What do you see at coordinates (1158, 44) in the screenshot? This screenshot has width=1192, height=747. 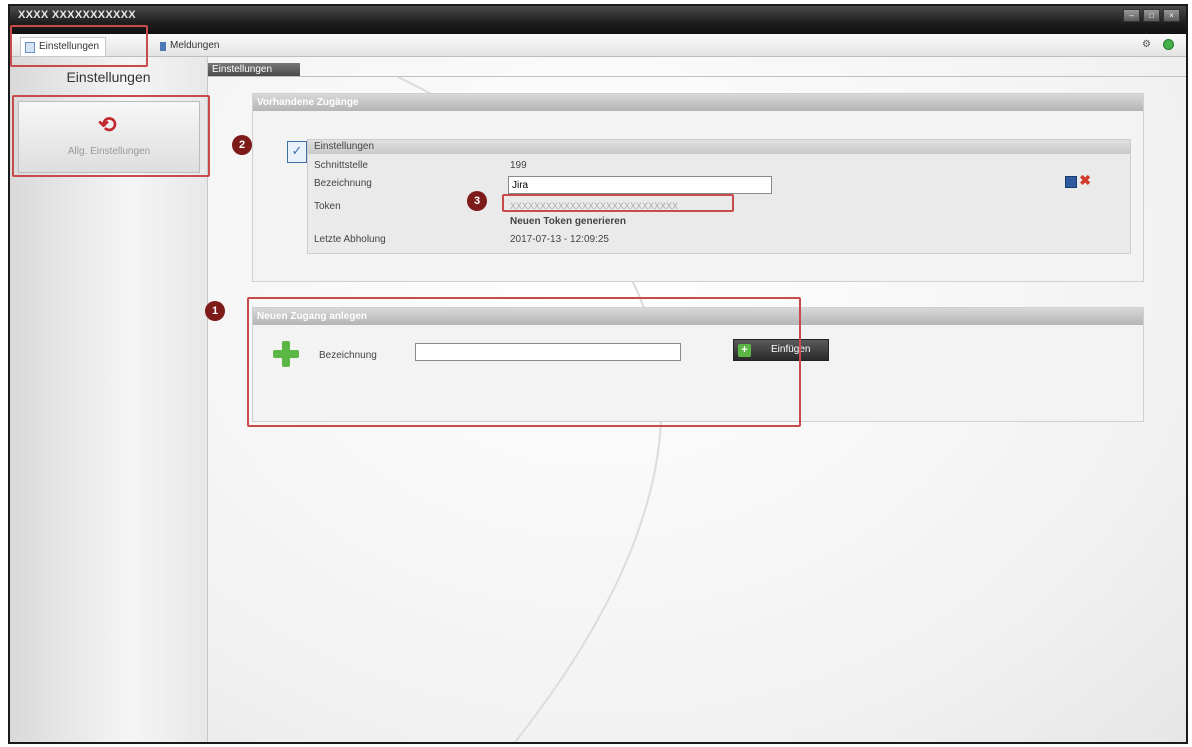 I see `tab-bar-tools: ⚙` at bounding box center [1158, 44].